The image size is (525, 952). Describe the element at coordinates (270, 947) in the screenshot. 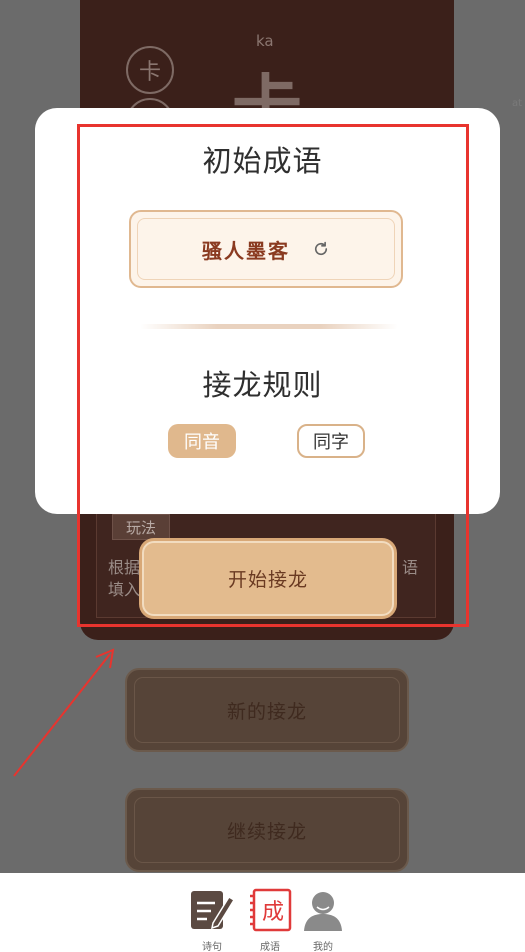

I see `tab-idiom-label: 成语` at that location.